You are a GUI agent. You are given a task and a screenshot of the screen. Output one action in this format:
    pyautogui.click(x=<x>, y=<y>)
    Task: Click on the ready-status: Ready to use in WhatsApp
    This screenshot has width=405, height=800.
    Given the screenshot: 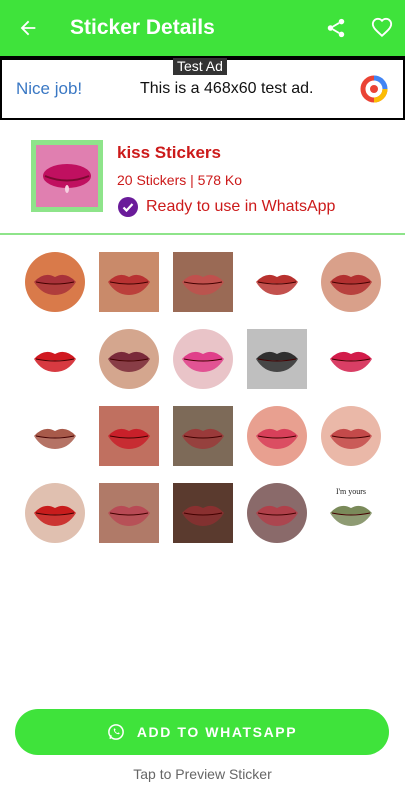 What is the action you would take?
    pyautogui.click(x=226, y=207)
    